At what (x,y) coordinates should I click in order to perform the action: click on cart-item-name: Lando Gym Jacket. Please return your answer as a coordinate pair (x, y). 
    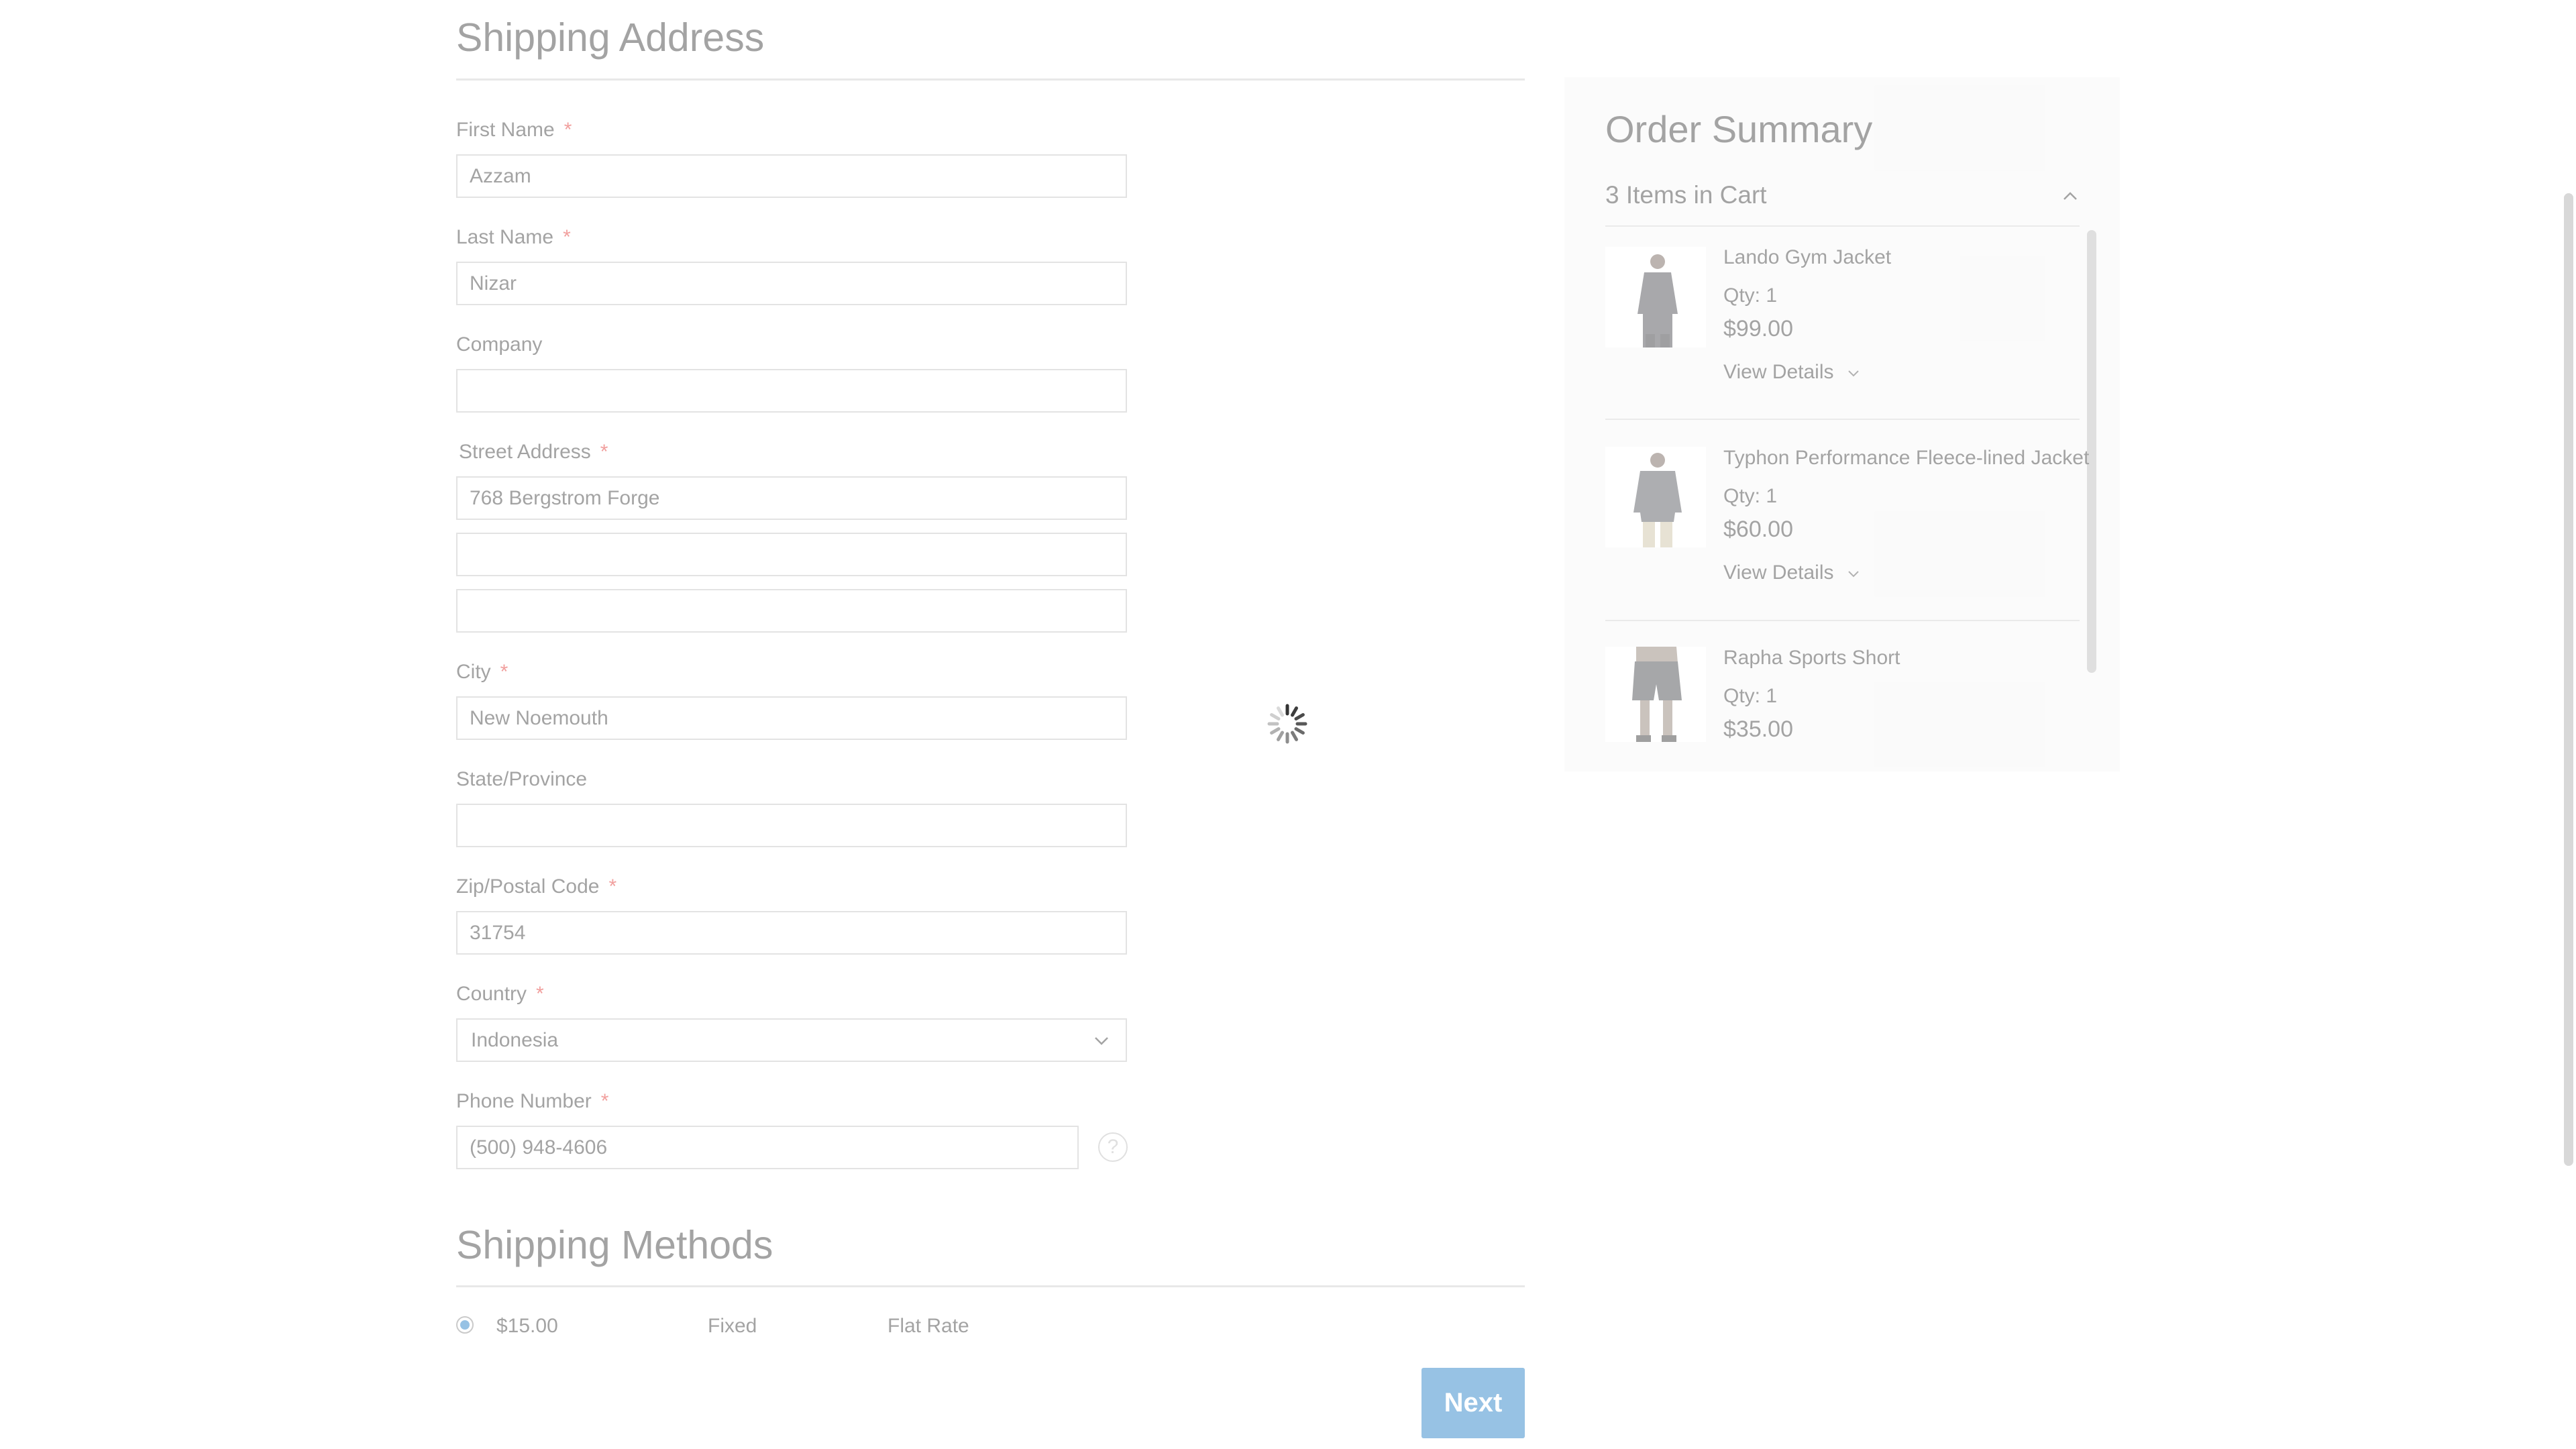
    Looking at the image, I should click on (1807, 257).